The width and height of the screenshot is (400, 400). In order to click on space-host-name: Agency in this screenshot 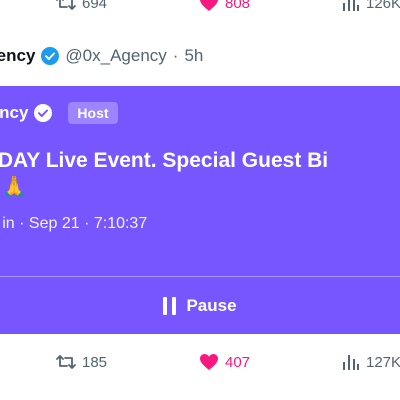, I will do `click(14, 112)`.